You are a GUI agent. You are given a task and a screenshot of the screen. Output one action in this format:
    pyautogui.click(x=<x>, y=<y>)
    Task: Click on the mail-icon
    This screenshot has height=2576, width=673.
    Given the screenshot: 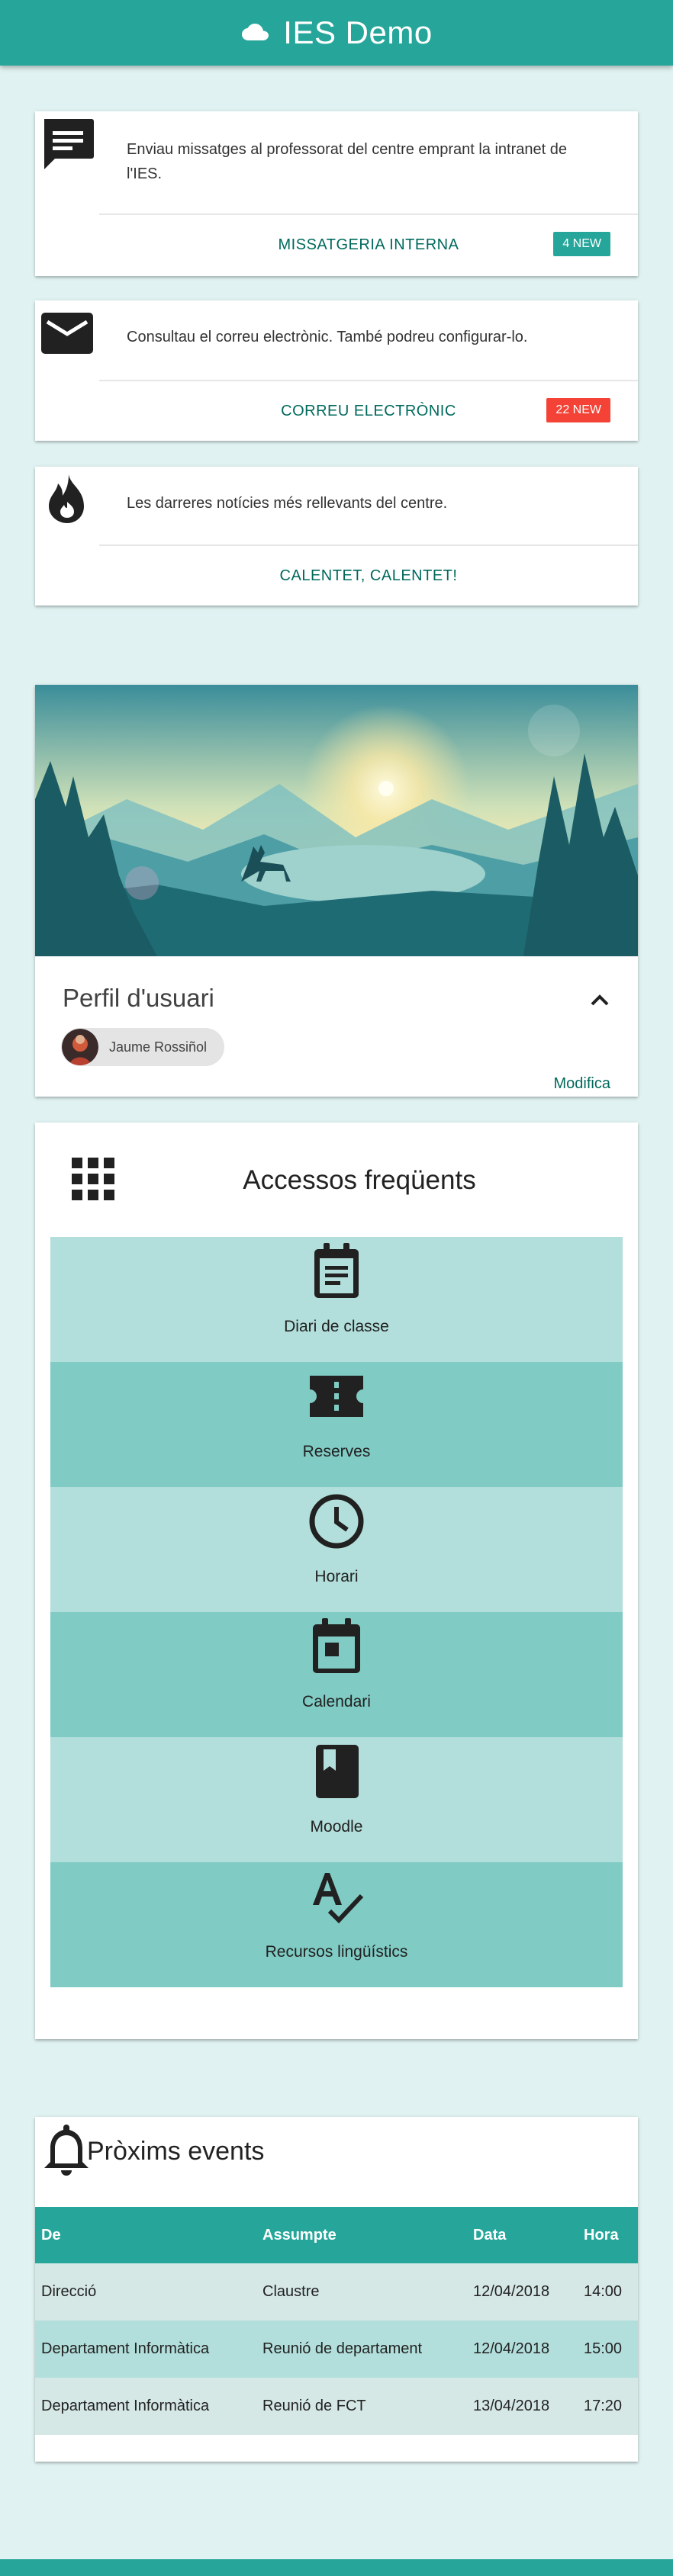 What is the action you would take?
    pyautogui.click(x=67, y=333)
    